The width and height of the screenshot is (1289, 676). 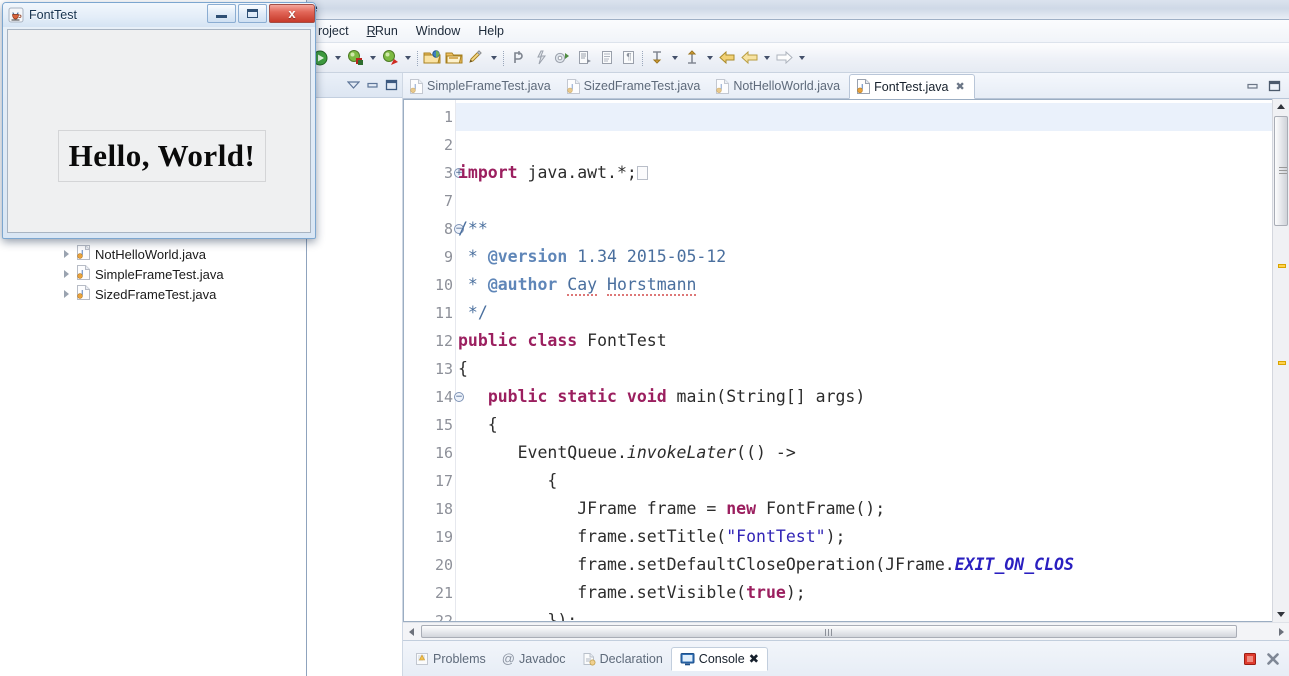 I want to click on list-item: J SimpleFrameTest.java, so click(x=143, y=274).